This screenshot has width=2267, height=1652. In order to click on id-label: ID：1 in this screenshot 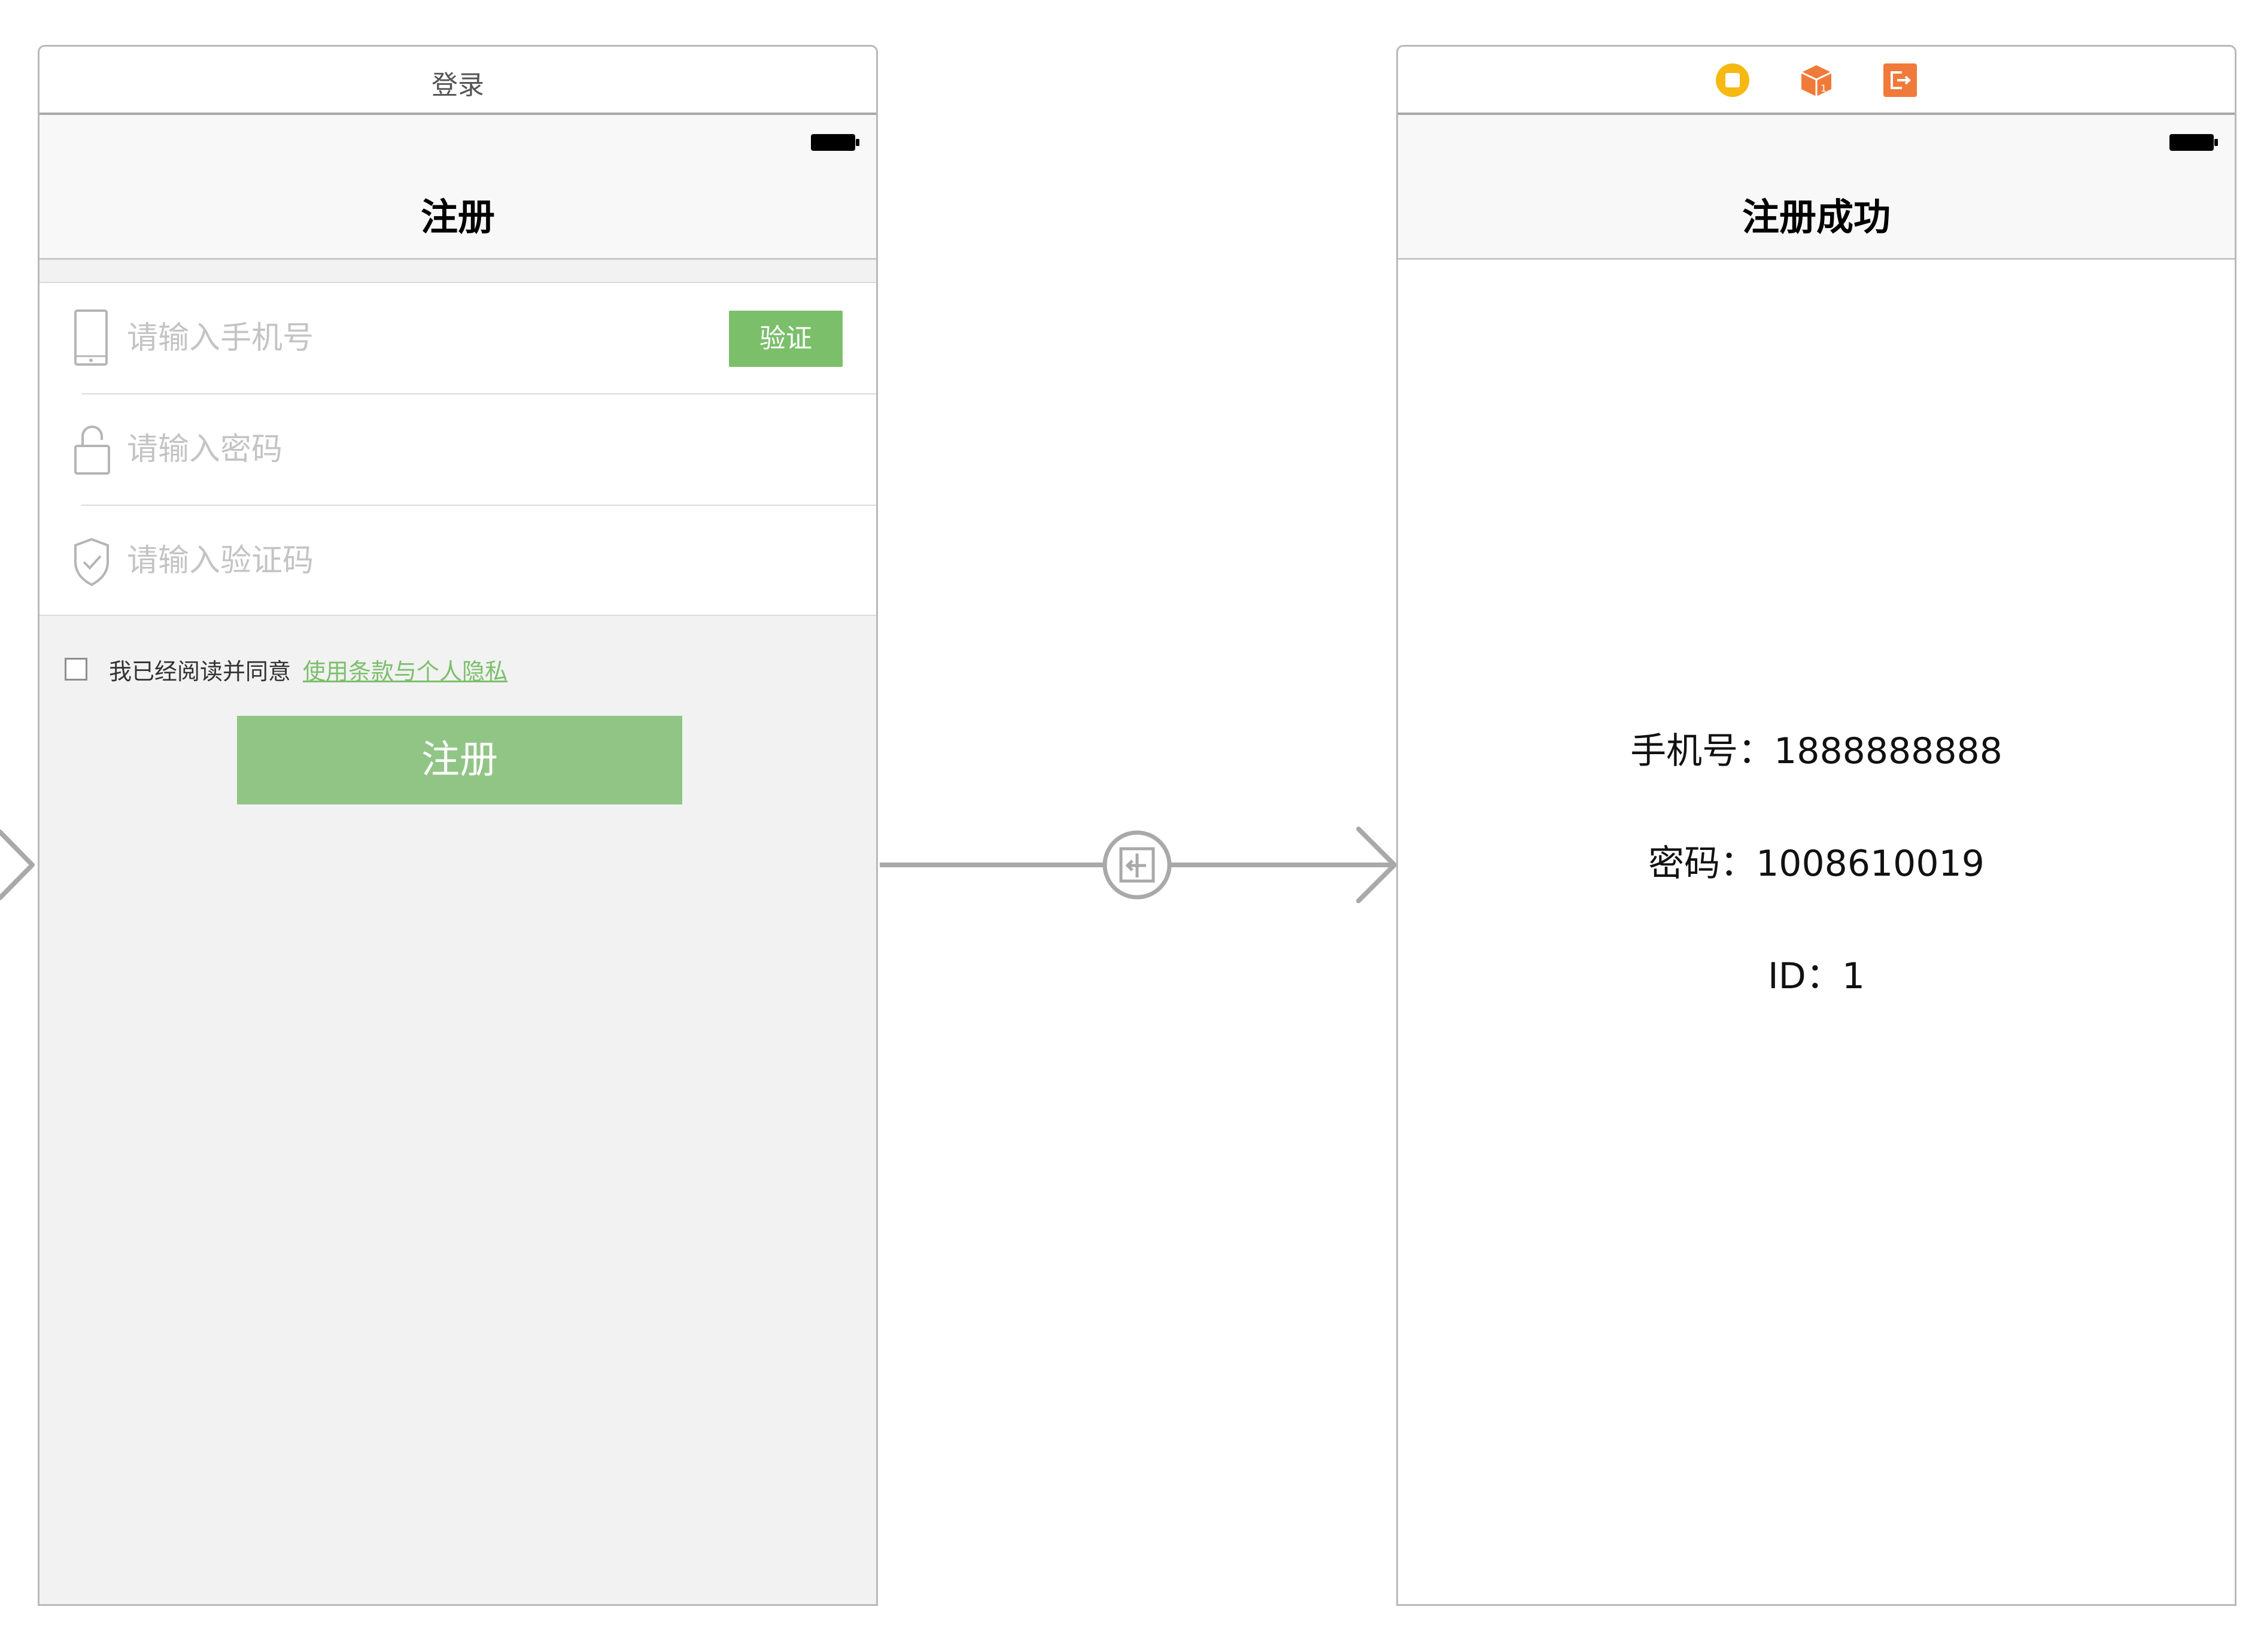, I will do `click(1816, 976)`.